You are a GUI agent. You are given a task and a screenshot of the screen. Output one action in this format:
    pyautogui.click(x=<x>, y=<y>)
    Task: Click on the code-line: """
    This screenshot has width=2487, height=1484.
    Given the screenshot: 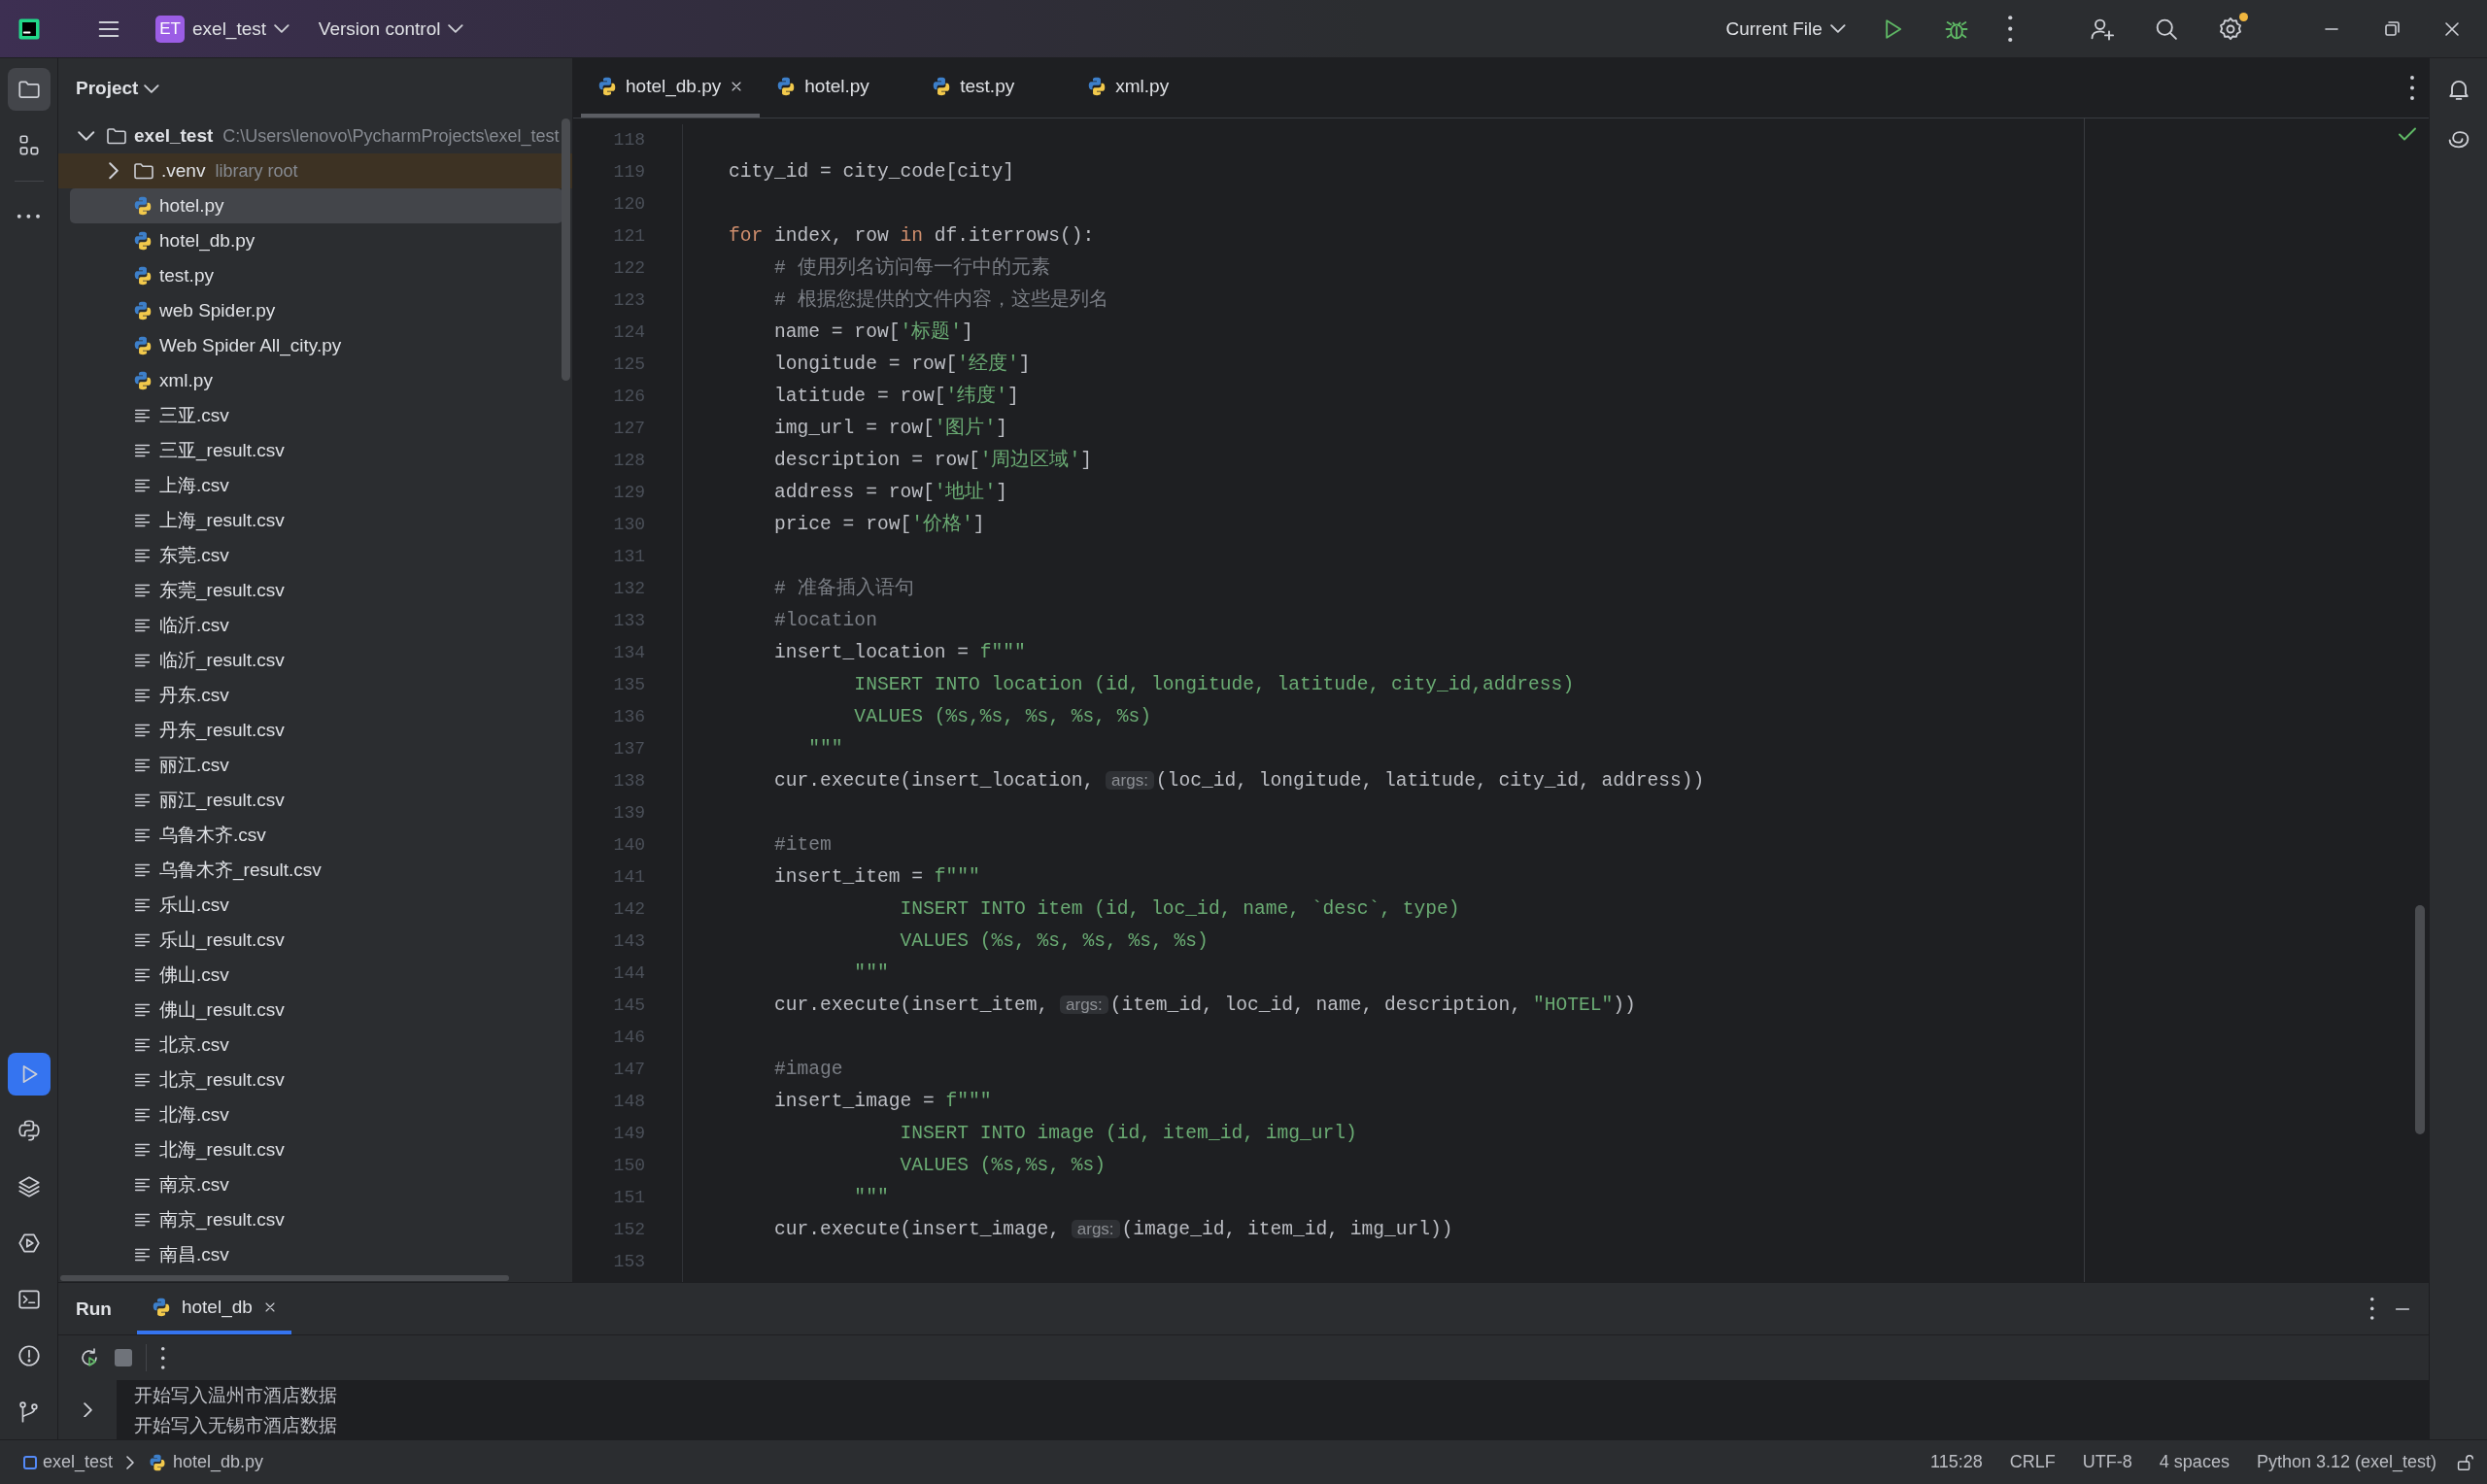 What is the action you would take?
    pyautogui.click(x=825, y=749)
    